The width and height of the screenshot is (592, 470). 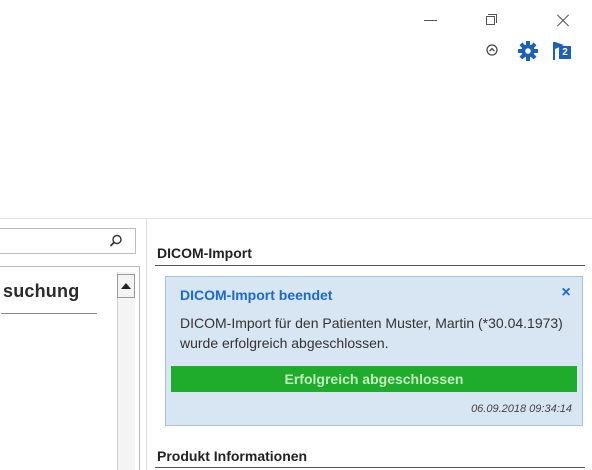 I want to click on notification-timestamp: 06.09.2018 09:34:14, so click(x=521, y=409).